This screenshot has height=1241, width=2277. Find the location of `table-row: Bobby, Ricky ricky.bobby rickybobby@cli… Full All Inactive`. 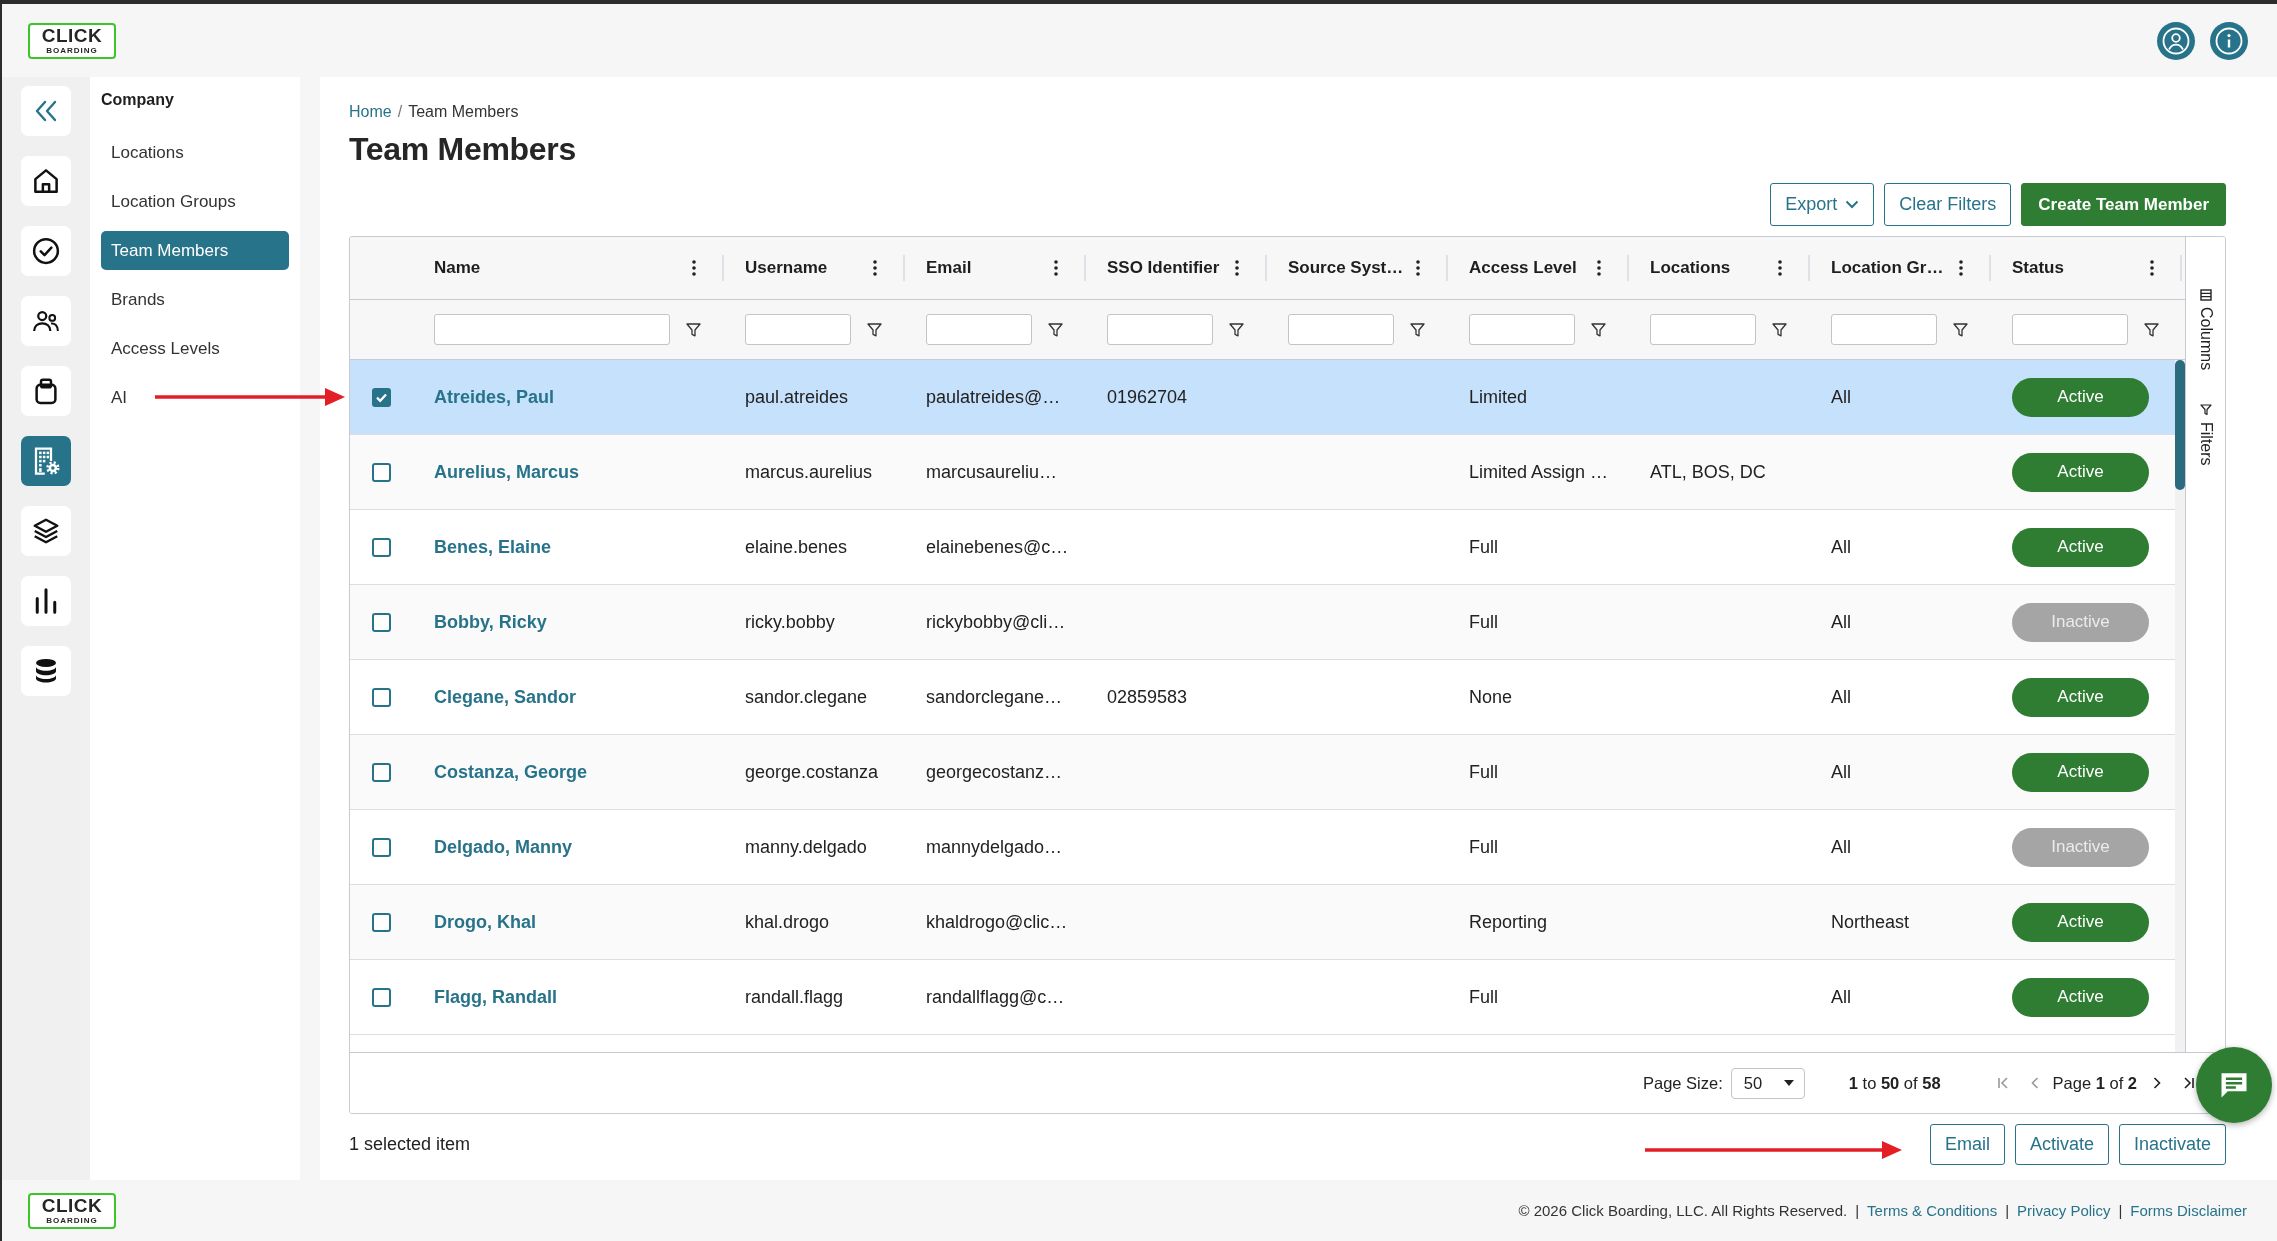

table-row: Bobby, Ricky ricky.bobby rickybobby@cli… Full All Inactive is located at coordinates (1262, 622).